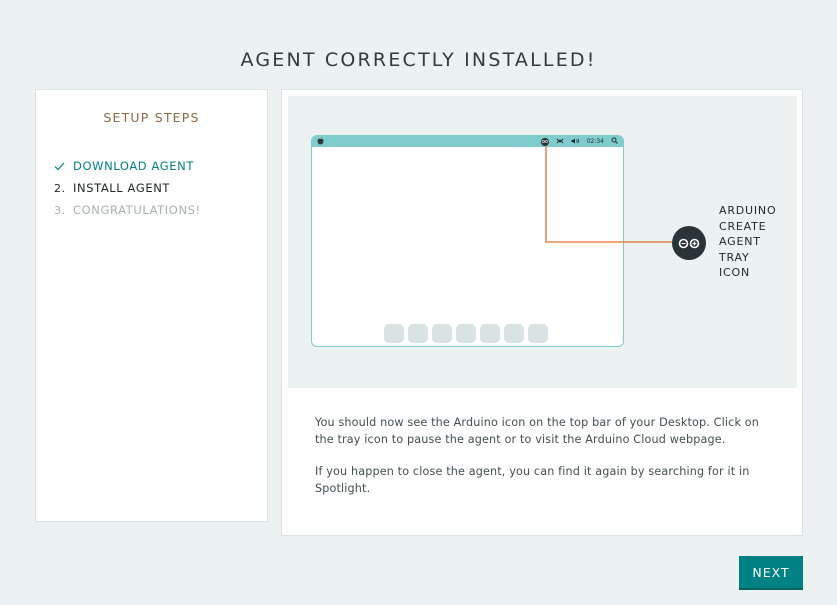 The height and width of the screenshot is (605, 837). What do you see at coordinates (418, 59) in the screenshot?
I see `page-title: AGENT CORRECTLY INSTALLED!` at bounding box center [418, 59].